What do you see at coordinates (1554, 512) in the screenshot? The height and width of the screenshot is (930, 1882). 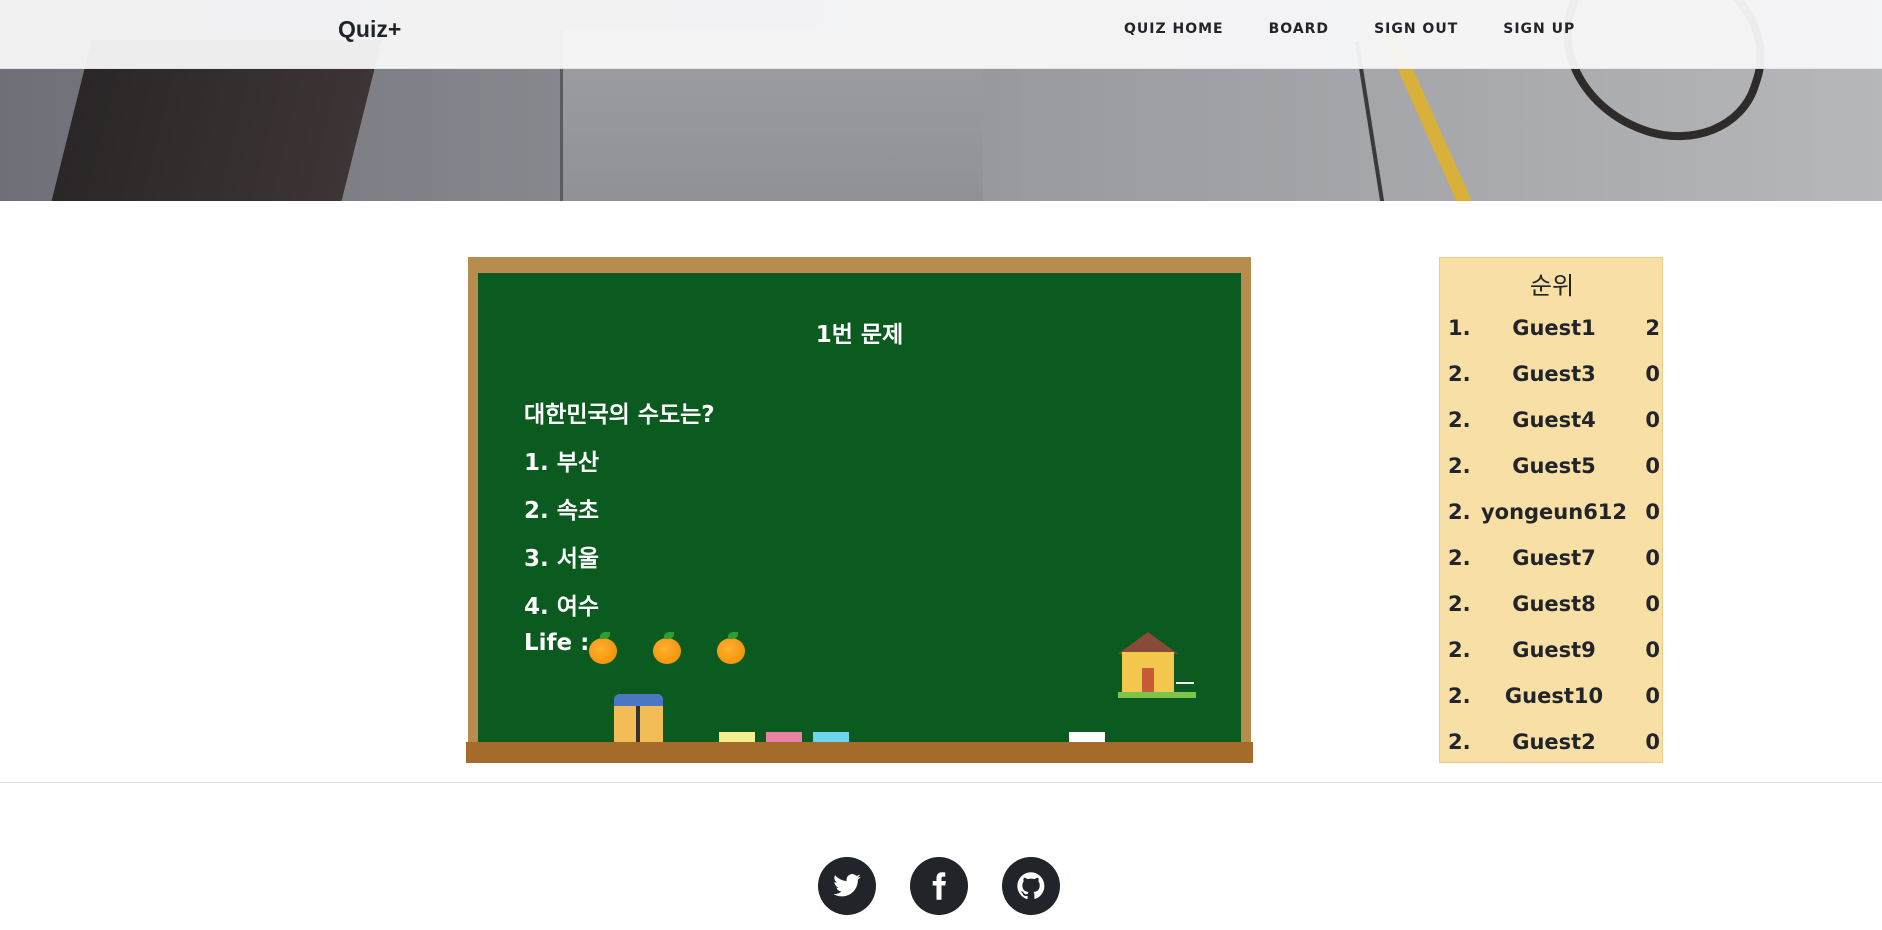 I see `ranking-name: yongeun612` at bounding box center [1554, 512].